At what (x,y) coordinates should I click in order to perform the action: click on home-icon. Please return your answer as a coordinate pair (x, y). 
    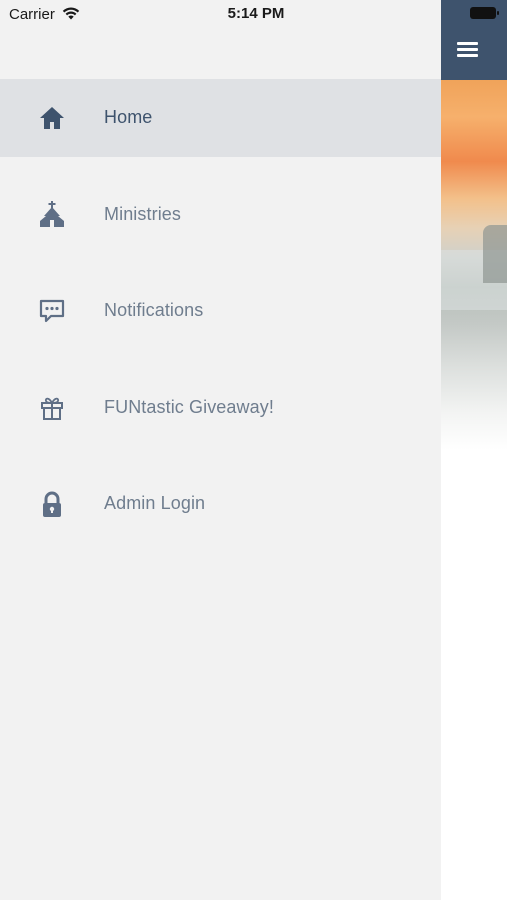
    Looking at the image, I should click on (52, 118).